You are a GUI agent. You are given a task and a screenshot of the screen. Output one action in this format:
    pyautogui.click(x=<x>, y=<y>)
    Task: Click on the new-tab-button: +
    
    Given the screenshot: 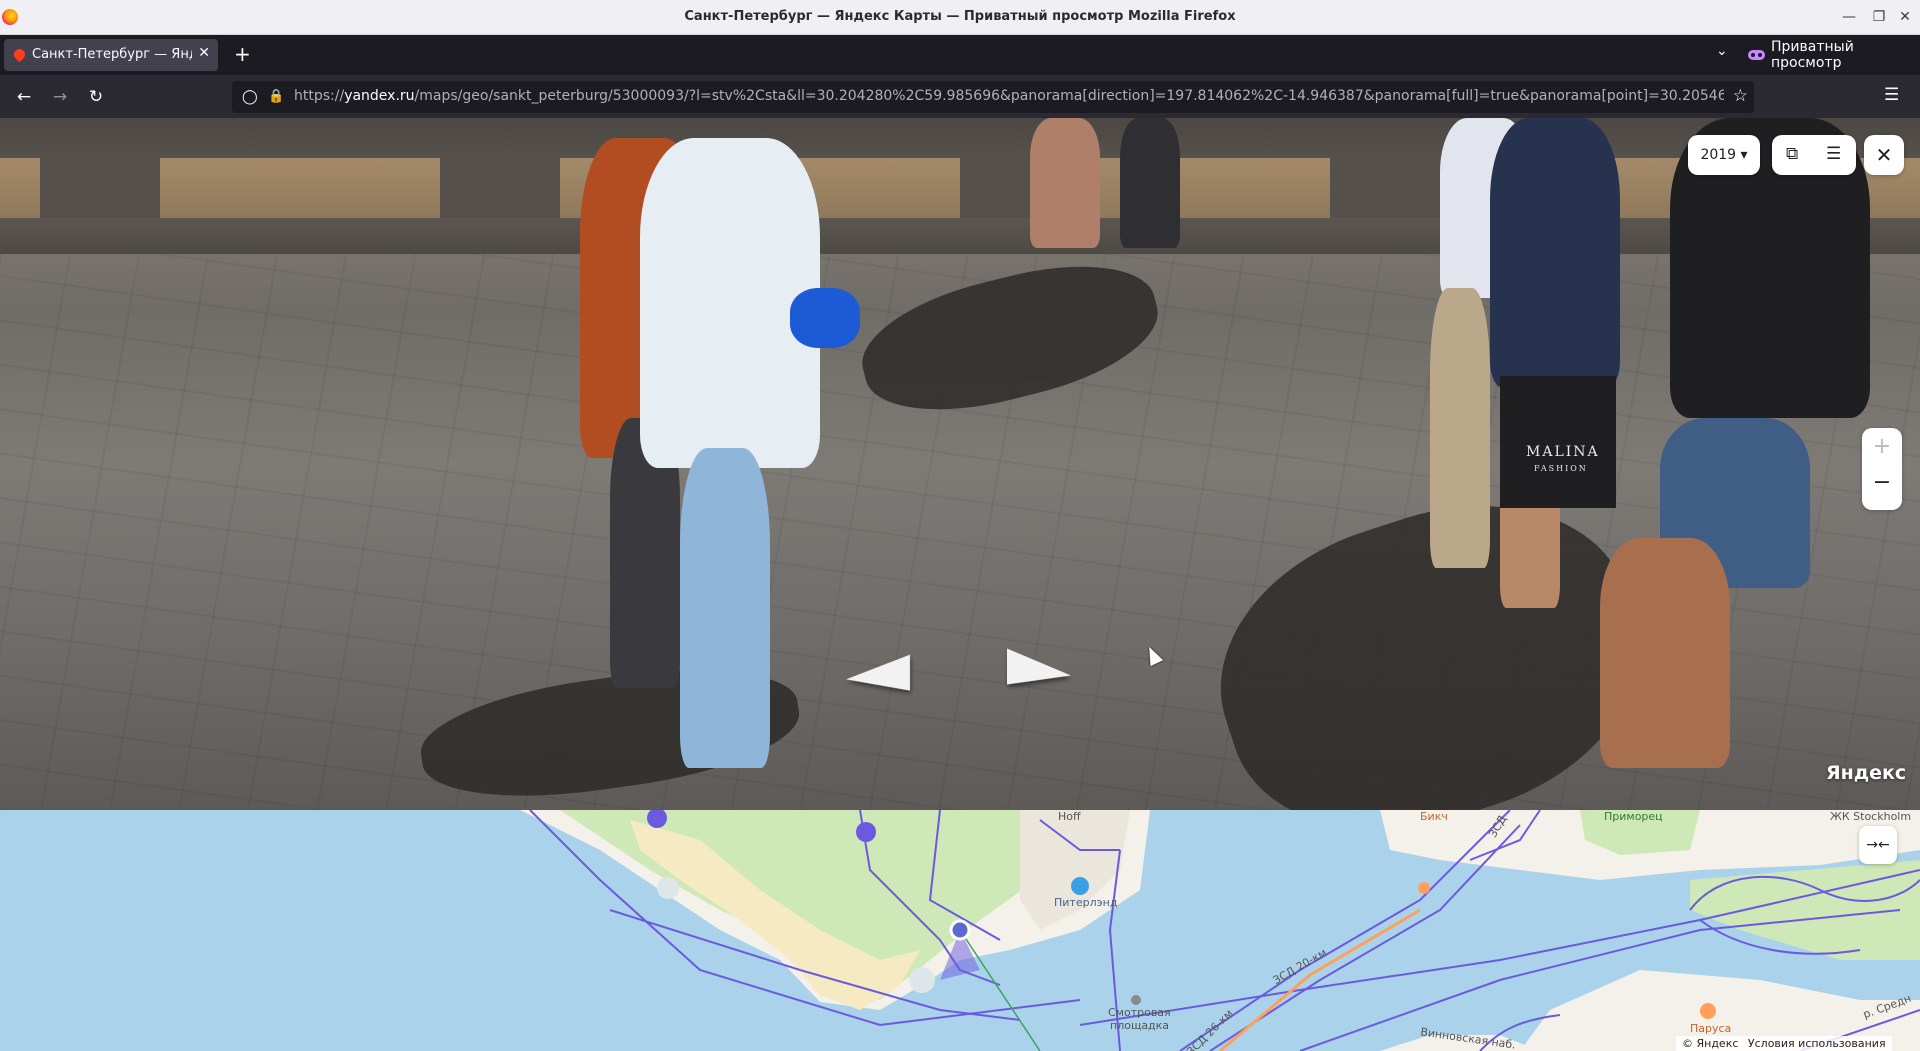 What is the action you would take?
    pyautogui.click(x=242, y=54)
    